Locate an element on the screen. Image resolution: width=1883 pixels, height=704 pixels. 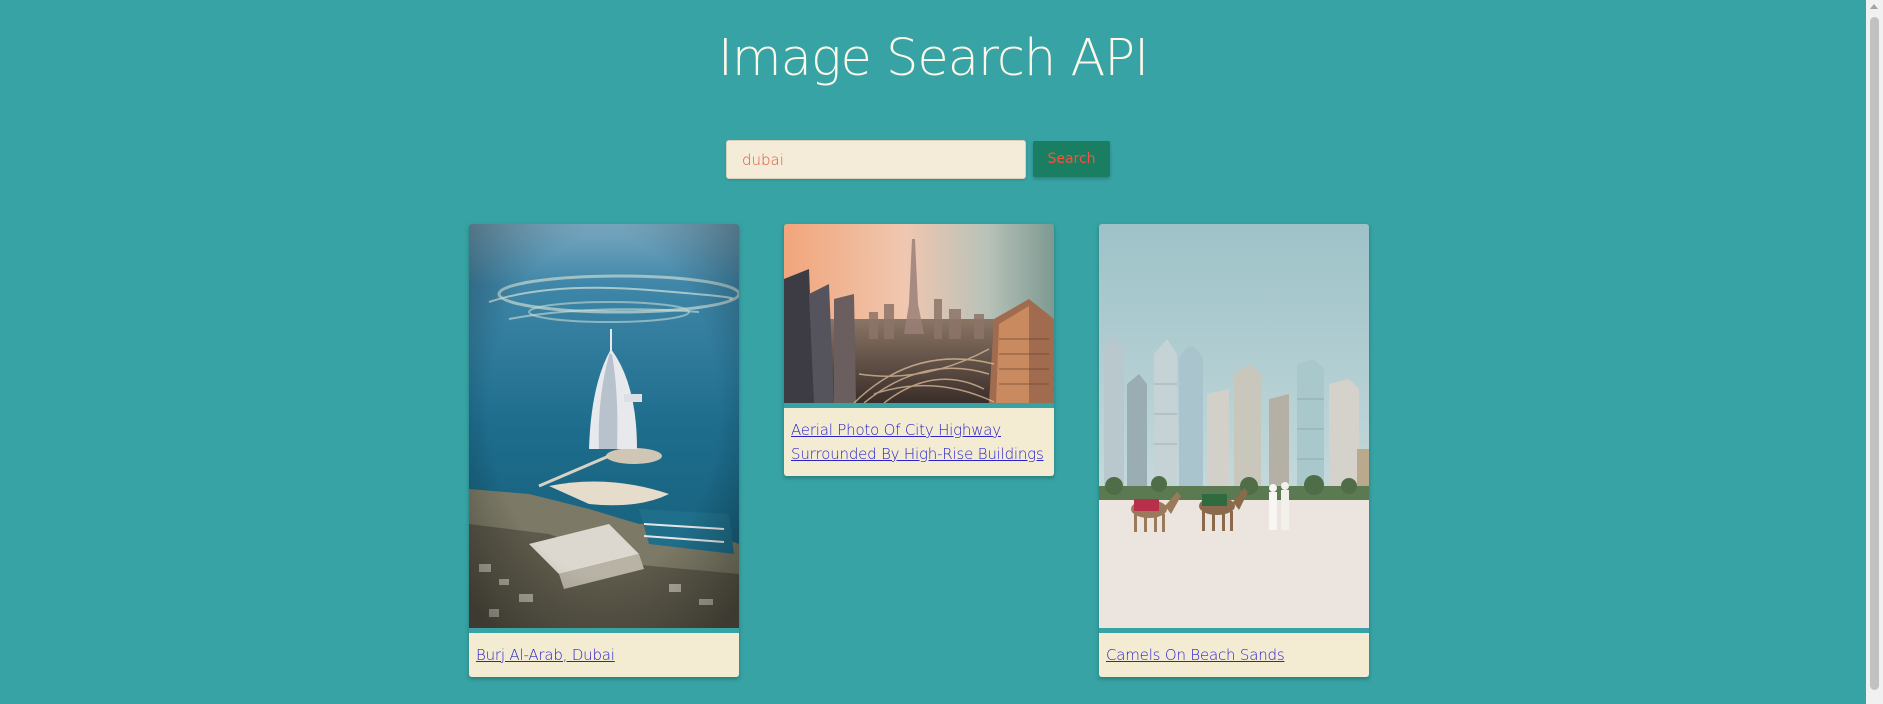
result-caption: Camels On Beach Sands is located at coordinates (1234, 655).